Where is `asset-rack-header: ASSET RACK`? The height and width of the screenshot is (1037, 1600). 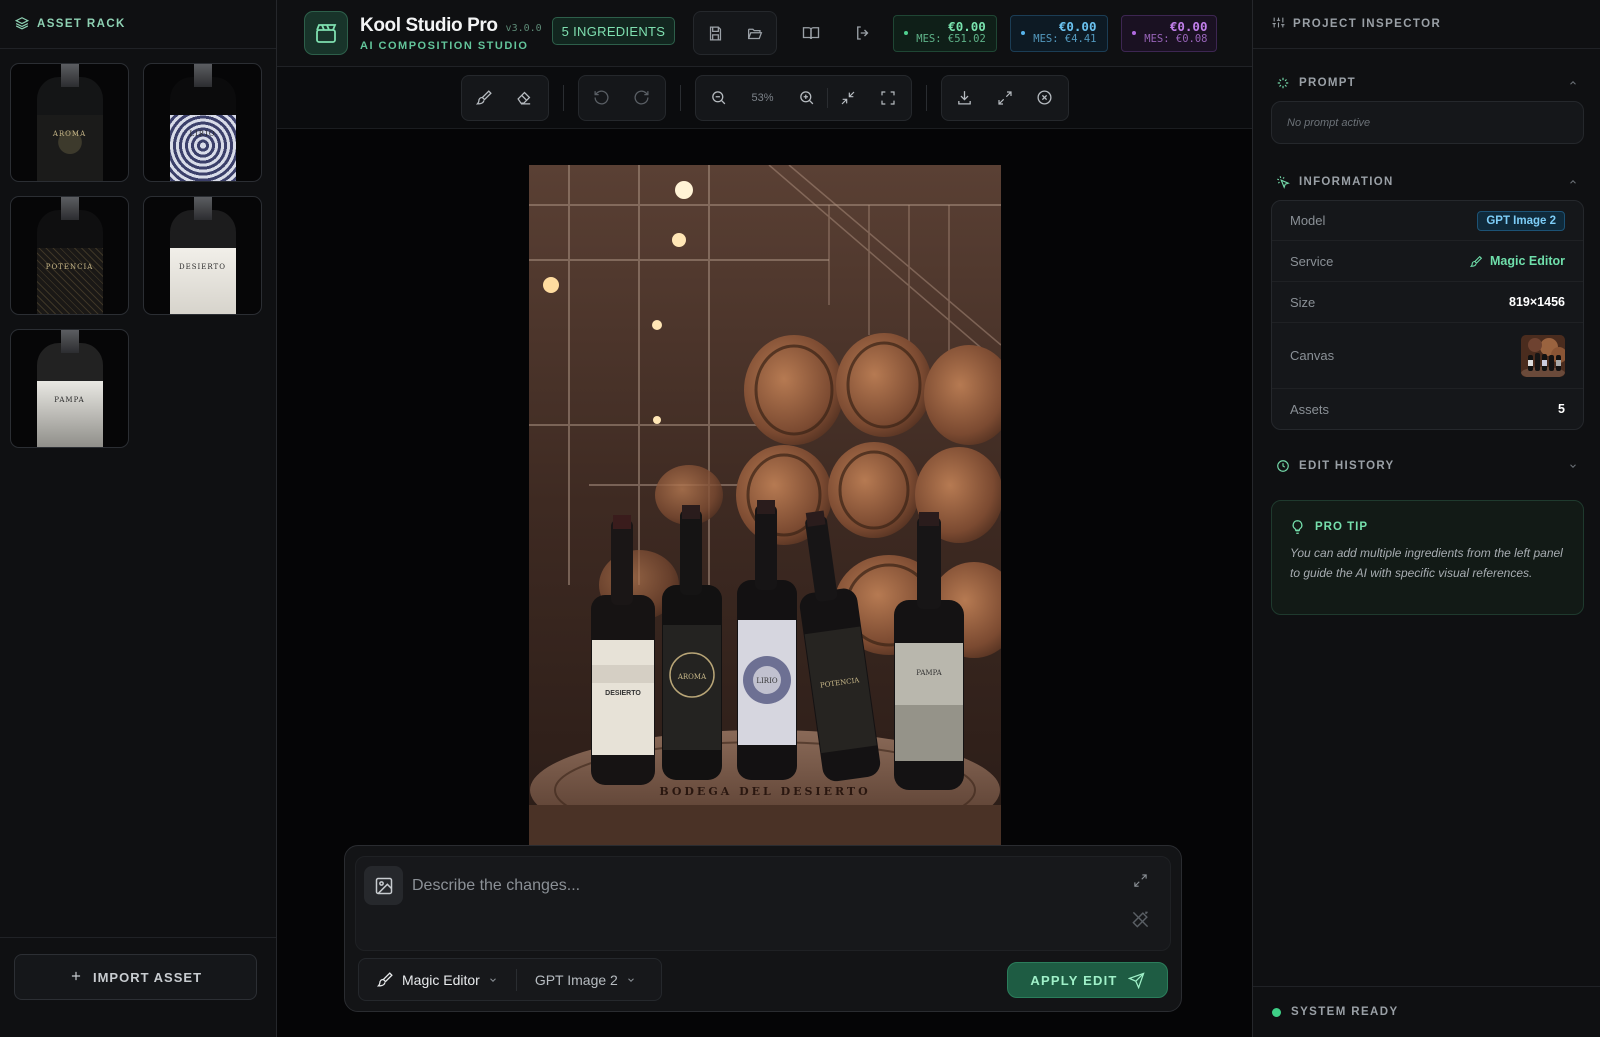 asset-rack-header: ASSET RACK is located at coordinates (138, 24).